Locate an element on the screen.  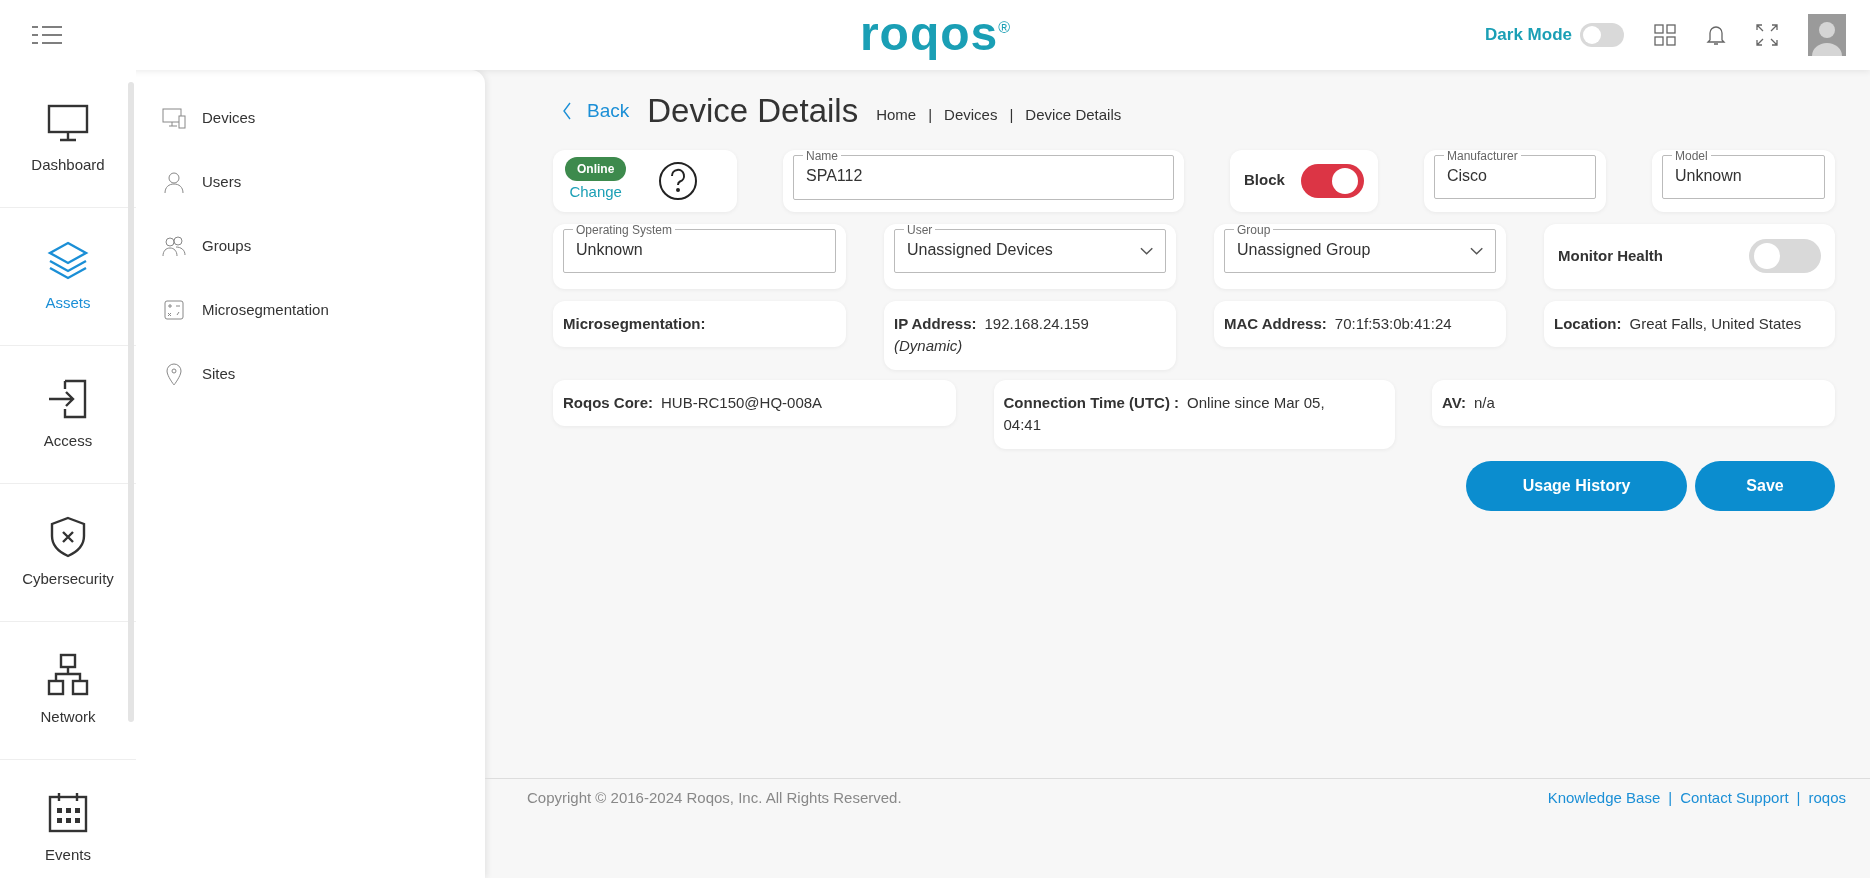
field-label: Operating System is located at coordinates (624, 229).